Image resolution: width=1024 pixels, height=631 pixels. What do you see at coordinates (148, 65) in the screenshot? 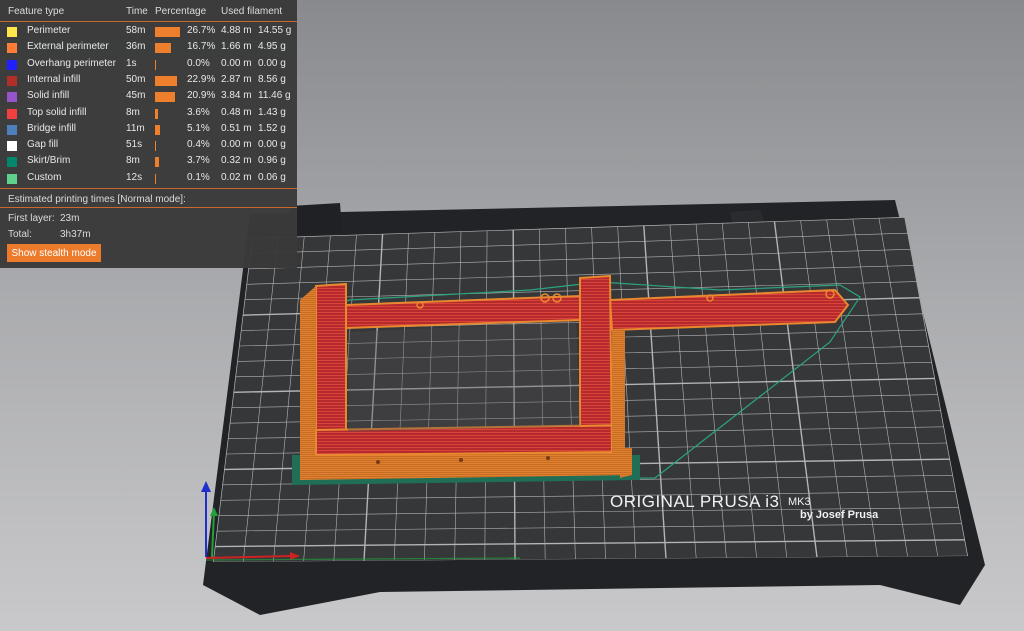
I see `feature-row: Overhang perimeter 1s 0.0% 0.00 m 0.00 g` at bounding box center [148, 65].